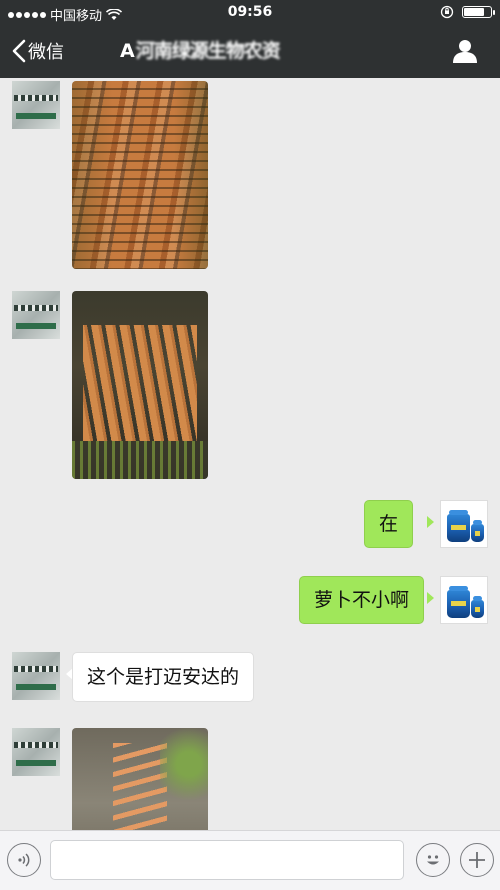 Image resolution: width=500 pixels, height=890 pixels. Describe the element at coordinates (140, 385) in the screenshot. I see `image-message: carrots-bunched-on-soil` at that location.